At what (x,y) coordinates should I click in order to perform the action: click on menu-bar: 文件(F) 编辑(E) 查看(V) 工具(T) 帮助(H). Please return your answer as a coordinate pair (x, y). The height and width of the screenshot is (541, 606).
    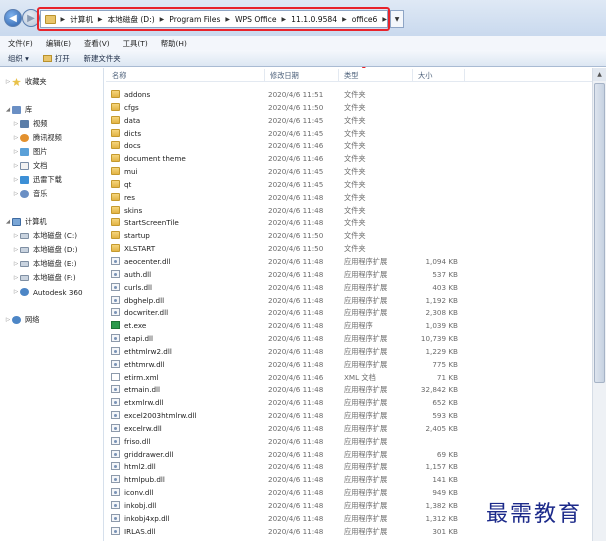
    Looking at the image, I should click on (303, 43).